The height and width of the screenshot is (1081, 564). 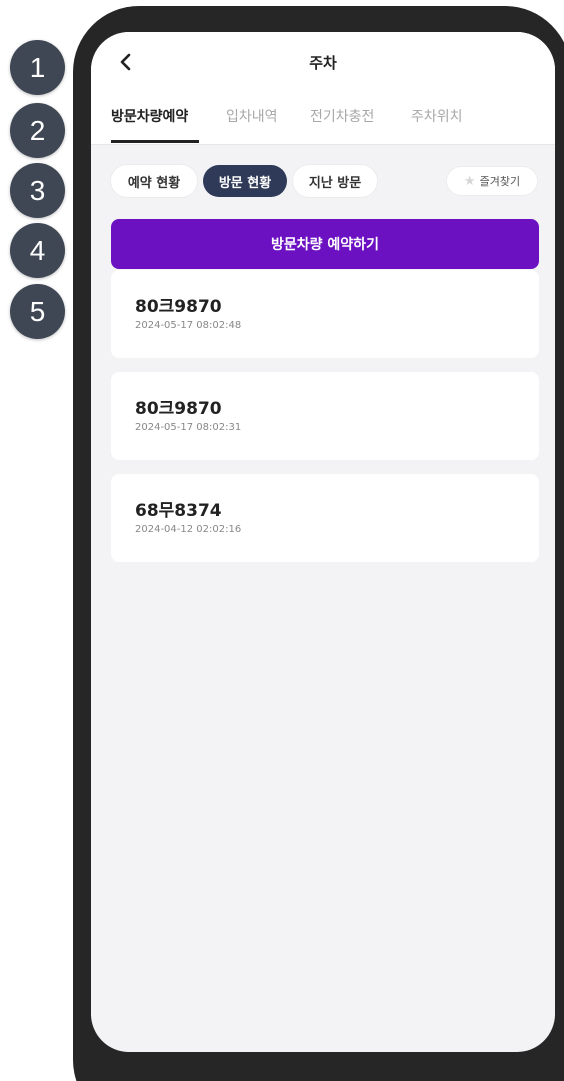 I want to click on annotation-marker-2: 2, so click(x=37, y=130).